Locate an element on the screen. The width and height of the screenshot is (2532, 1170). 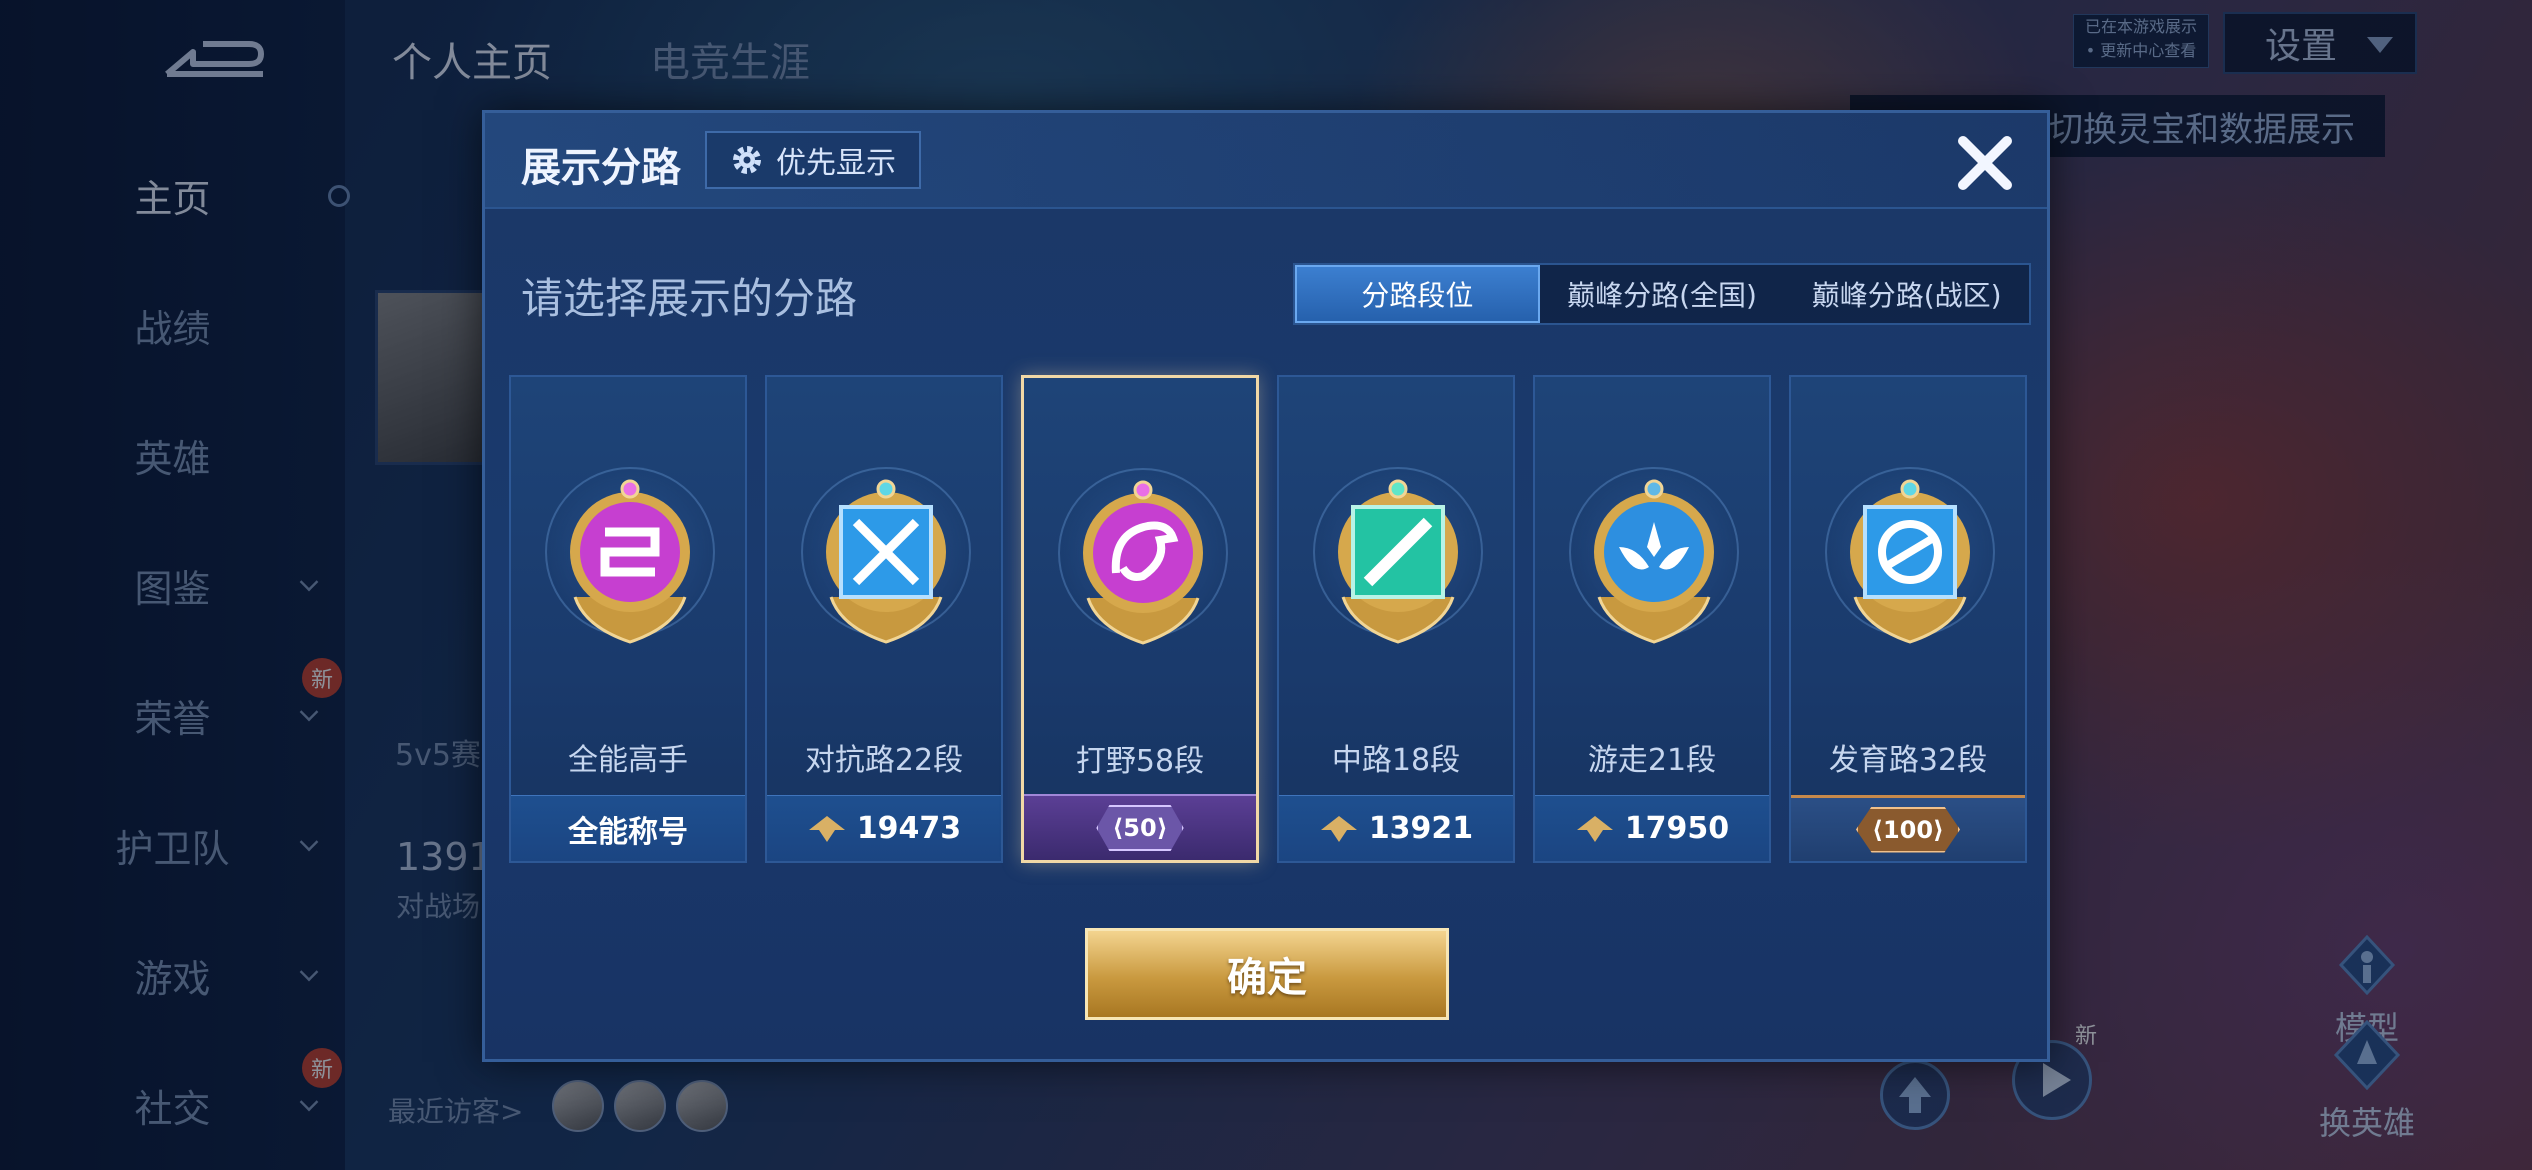
lane-score: 19473 is located at coordinates (909, 828).